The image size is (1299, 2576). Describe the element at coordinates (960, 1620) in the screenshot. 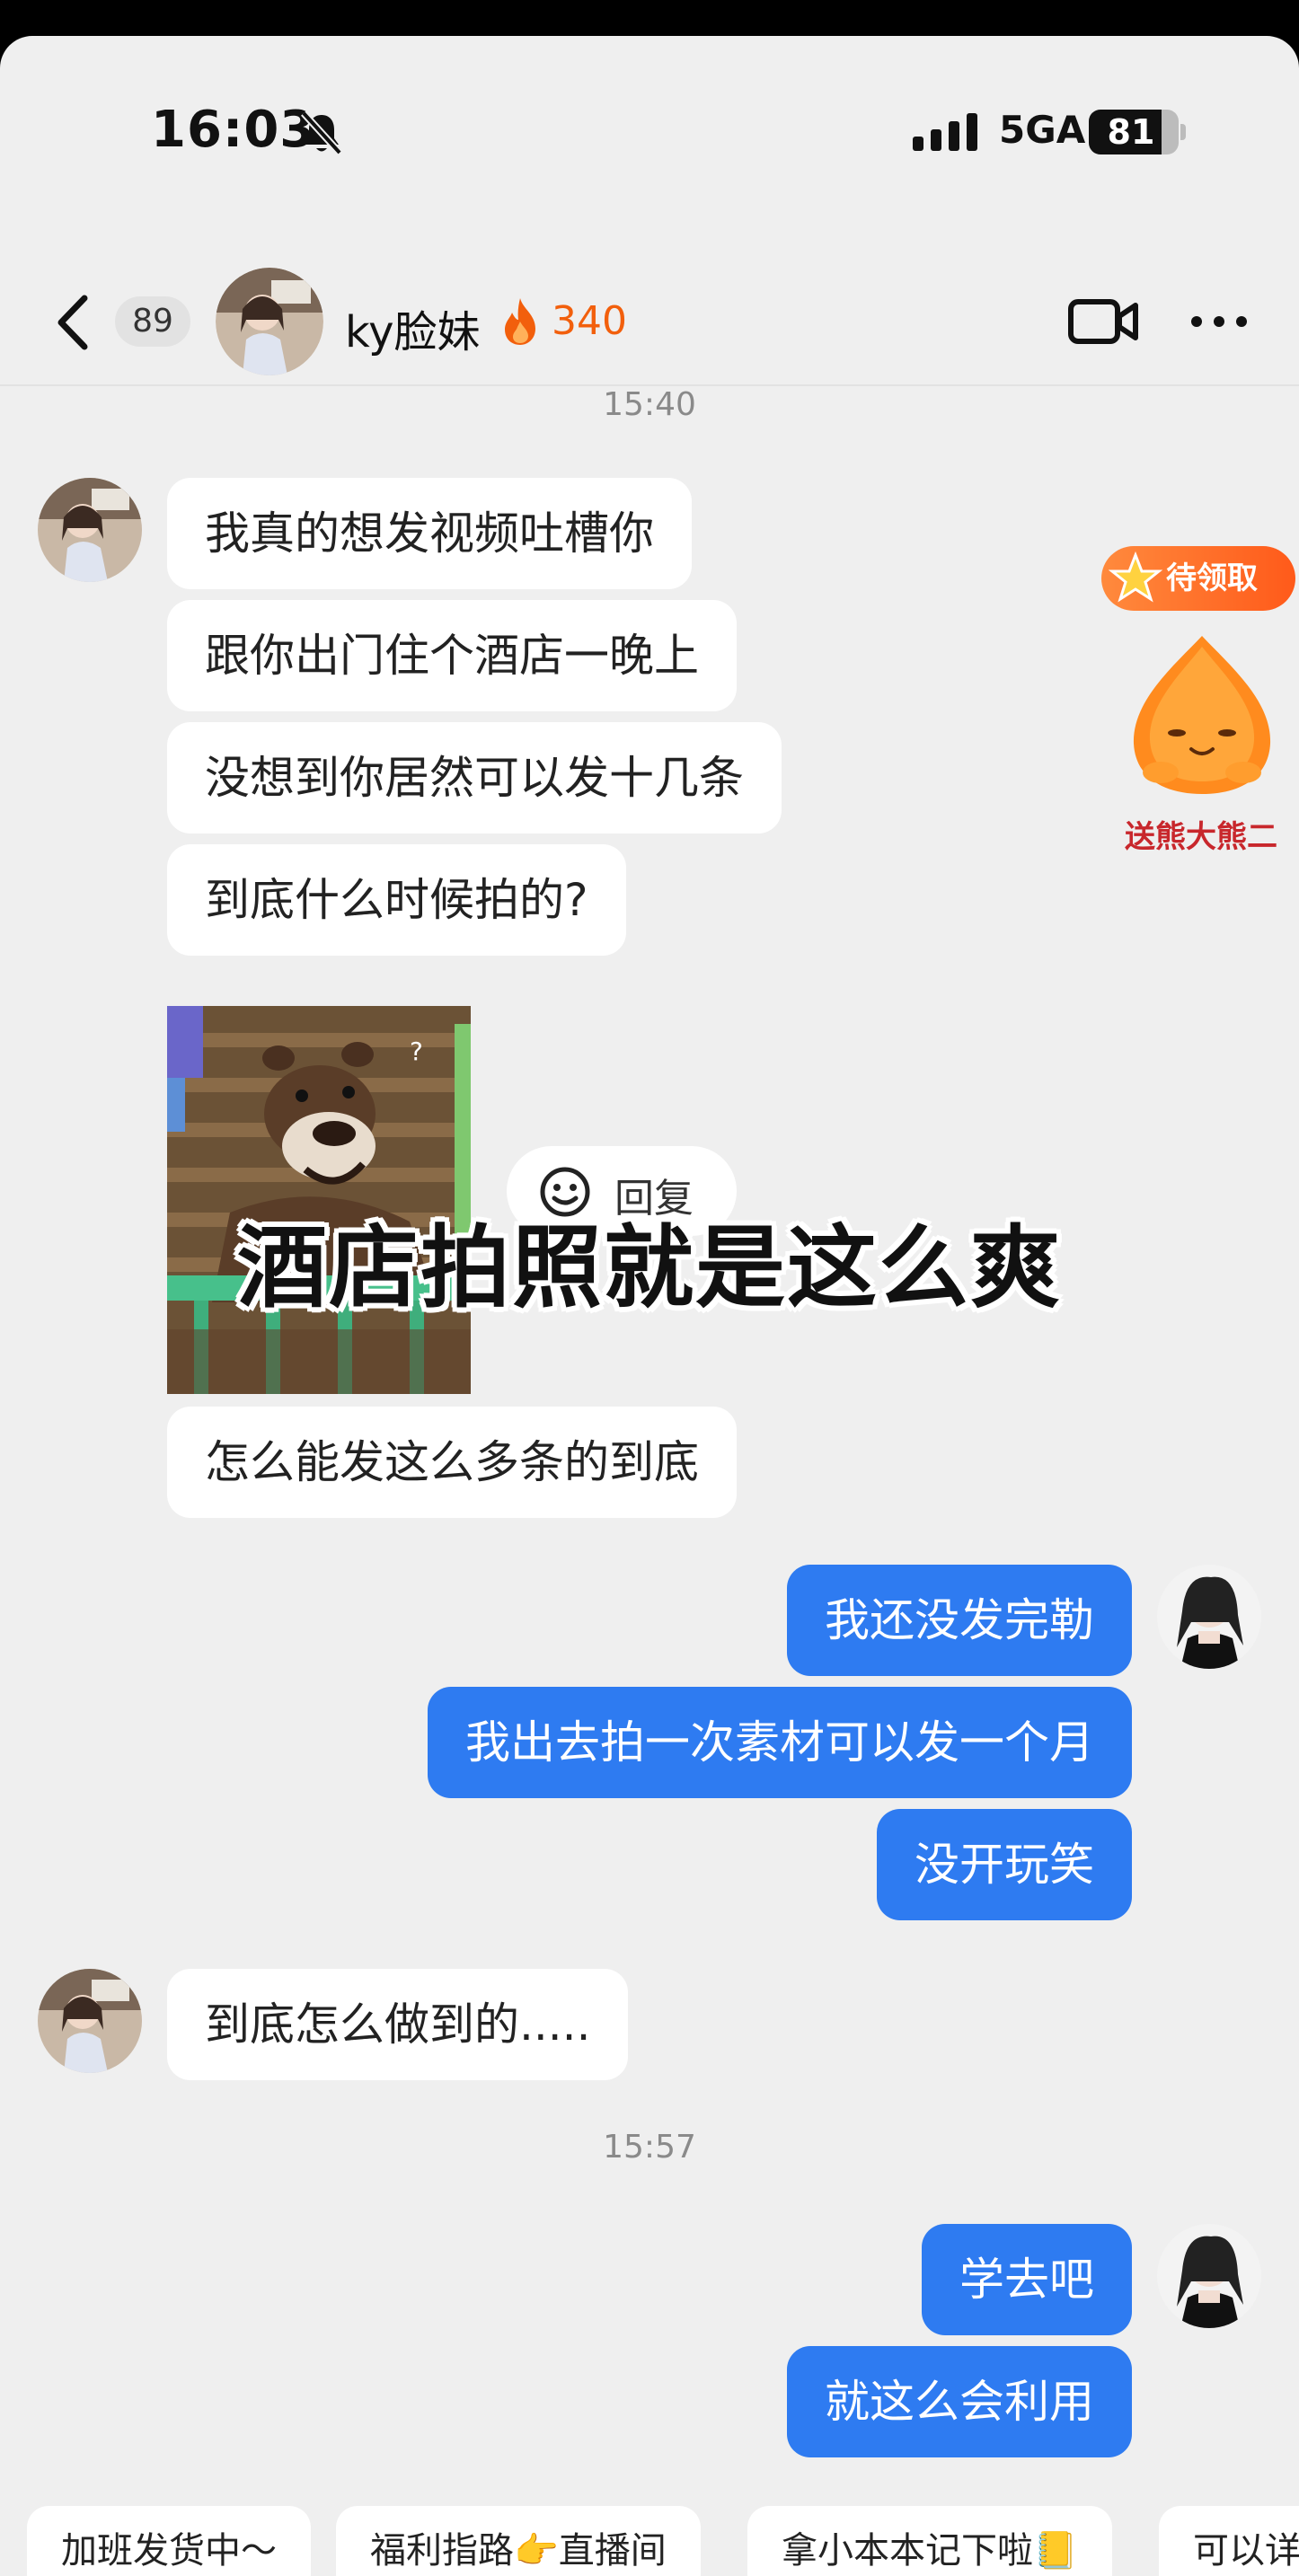

I see `outgoing-message: 我还没发完勒` at that location.